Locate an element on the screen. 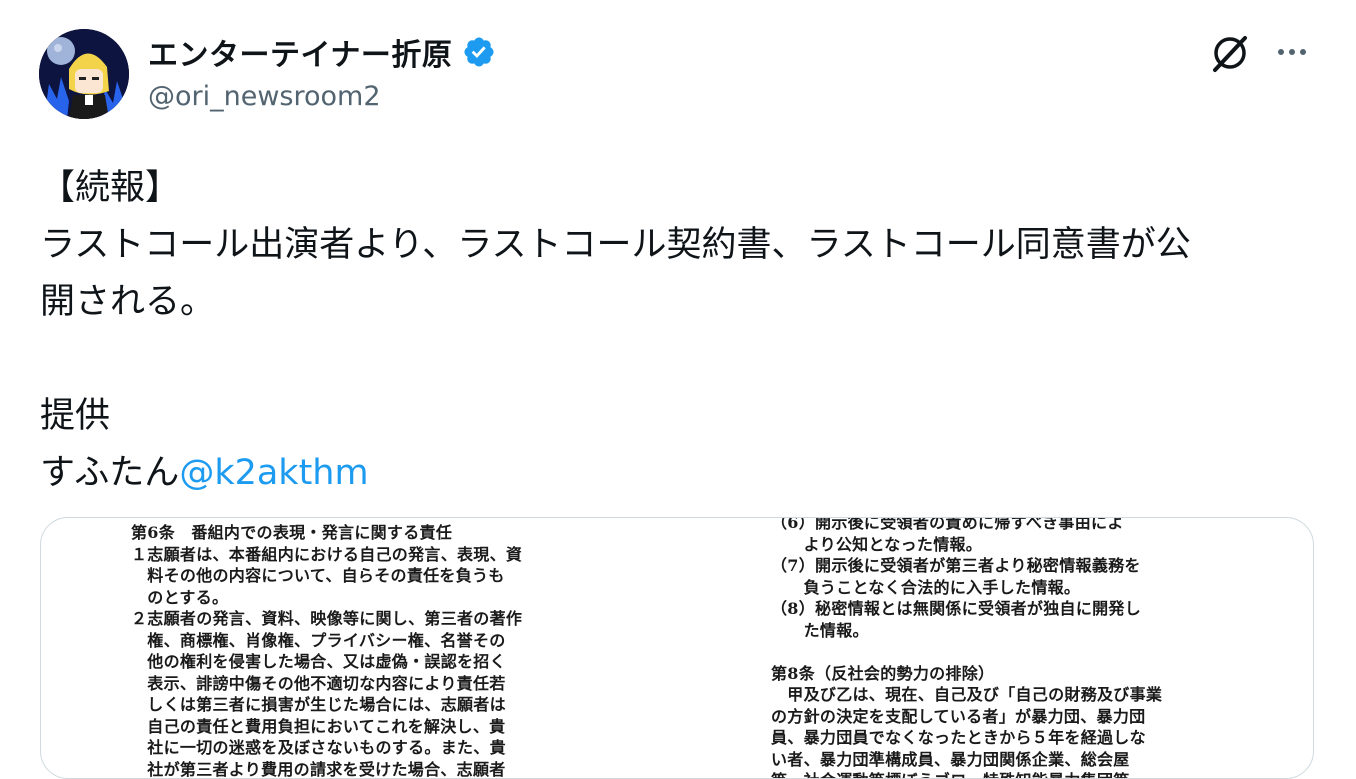 Image resolution: width=1356 pixels, height=779 pixels. tweet-line: 提供 is located at coordinates (685, 416).